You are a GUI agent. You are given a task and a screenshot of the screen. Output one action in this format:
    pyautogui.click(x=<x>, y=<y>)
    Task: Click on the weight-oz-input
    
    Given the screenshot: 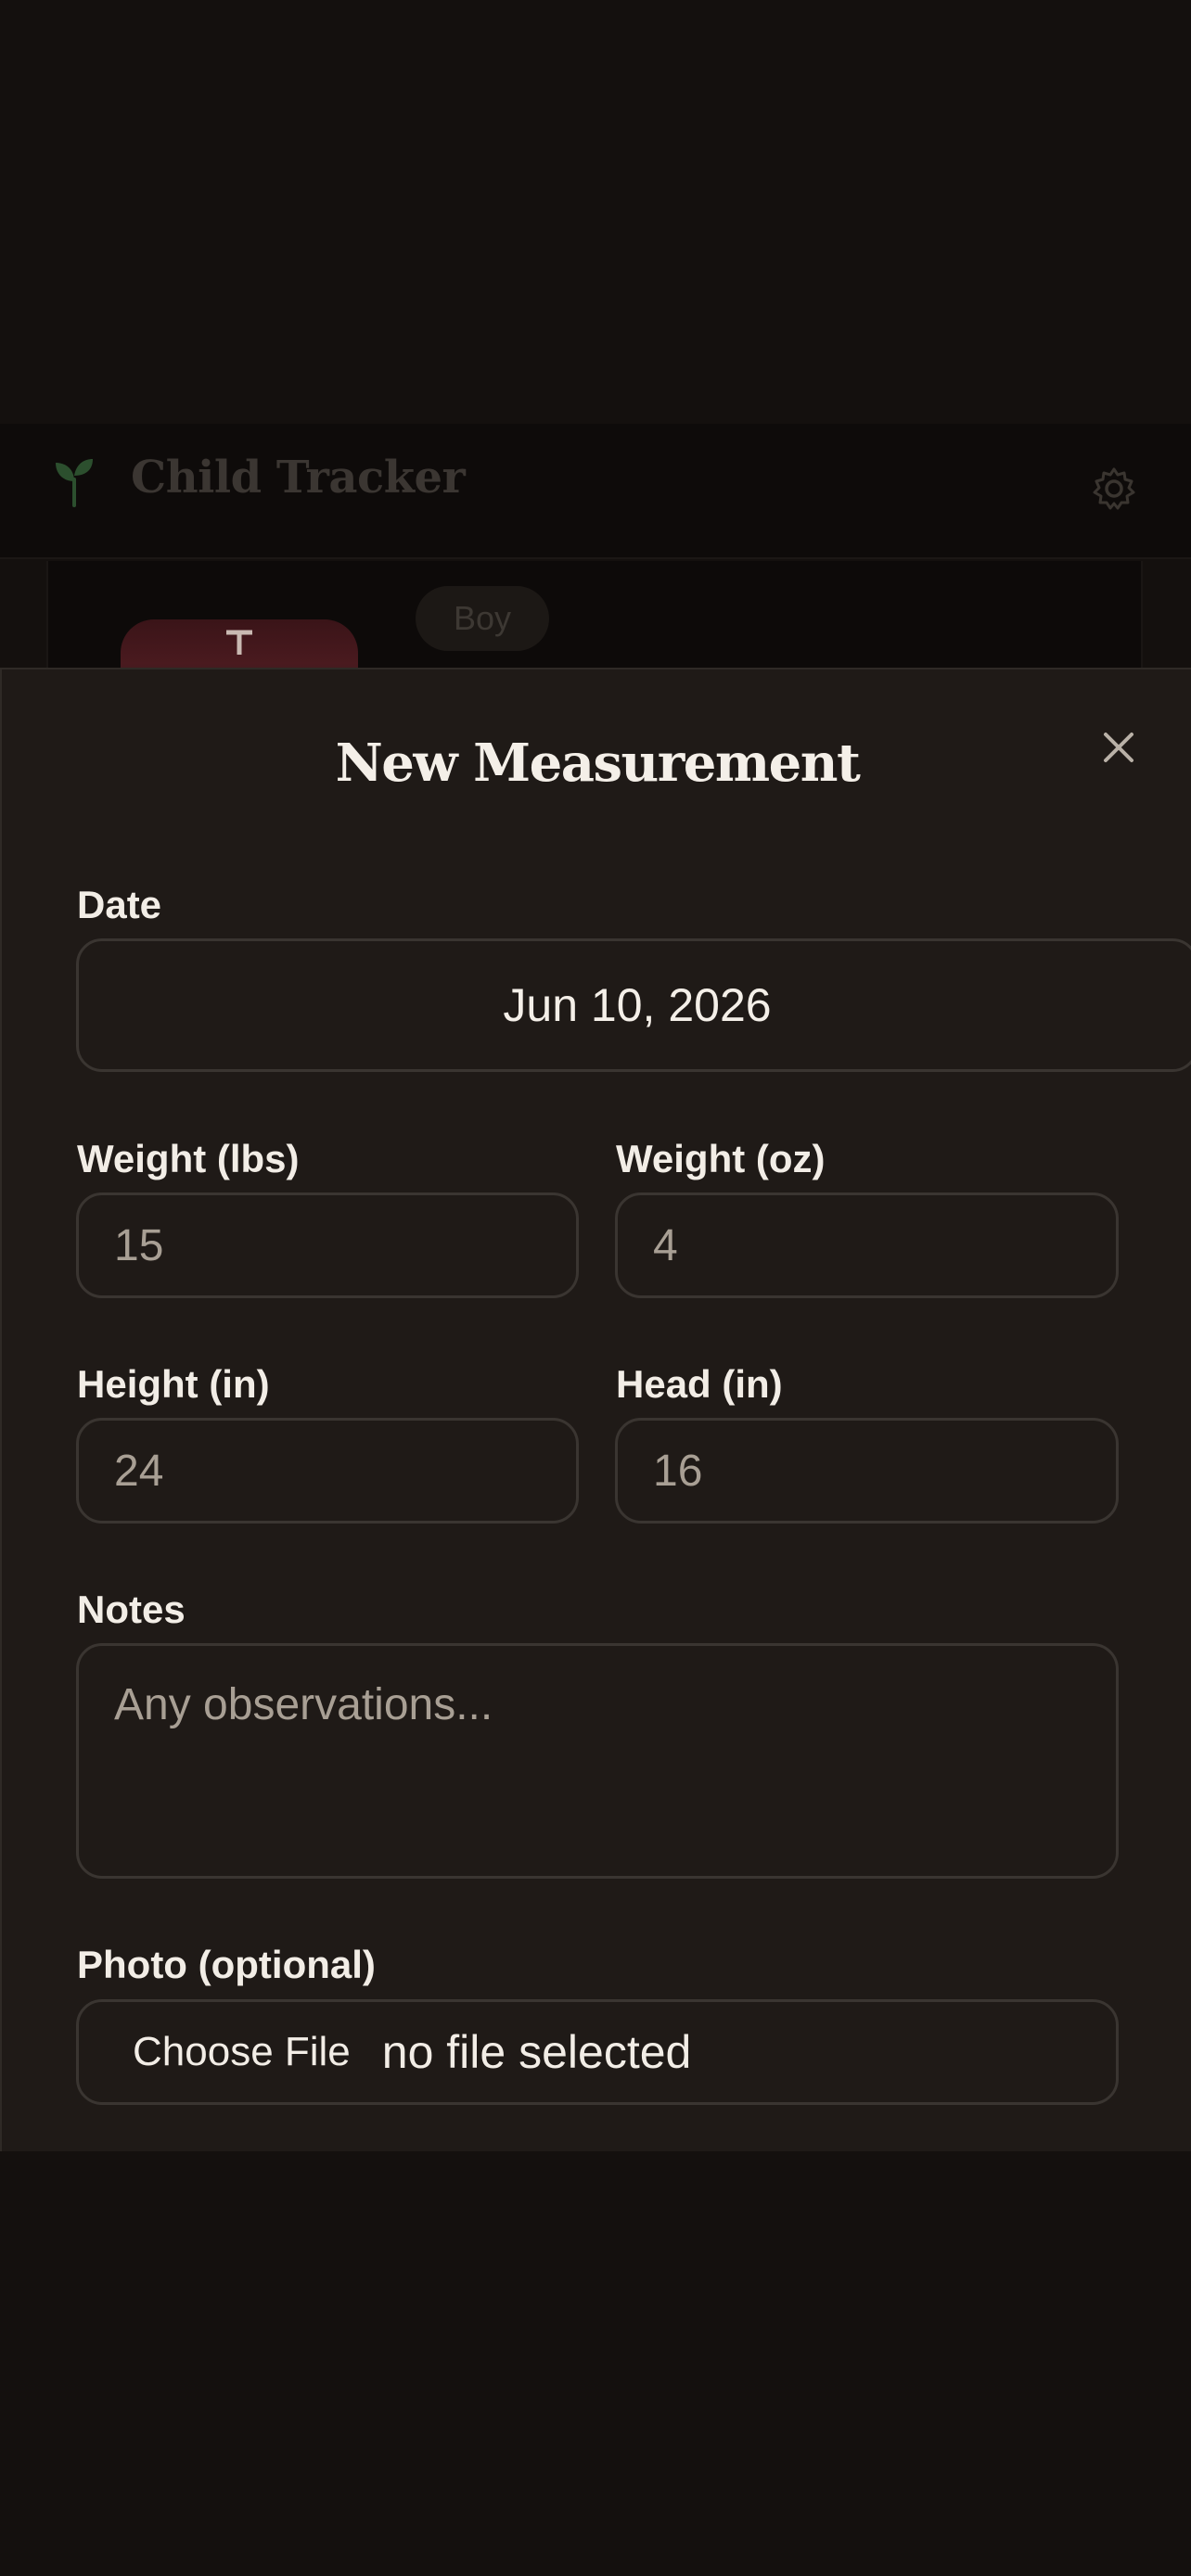 What is the action you would take?
    pyautogui.click(x=867, y=1245)
    